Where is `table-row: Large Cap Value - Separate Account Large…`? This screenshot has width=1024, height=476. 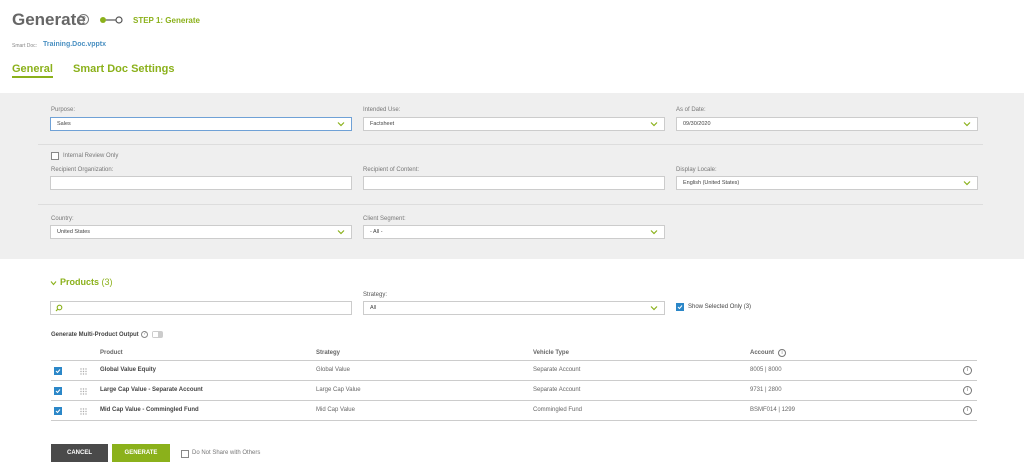
table-row: Large Cap Value - Separate Account Large… is located at coordinates (514, 391).